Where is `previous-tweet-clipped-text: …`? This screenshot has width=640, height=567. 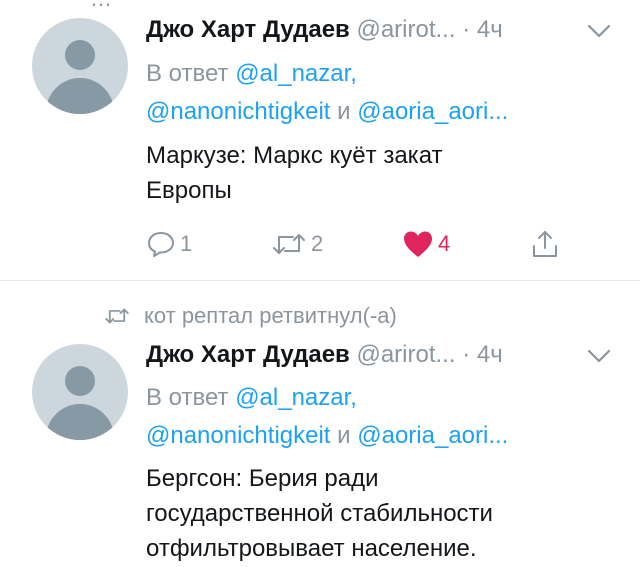 previous-tweet-clipped-text: … is located at coordinates (101, 5).